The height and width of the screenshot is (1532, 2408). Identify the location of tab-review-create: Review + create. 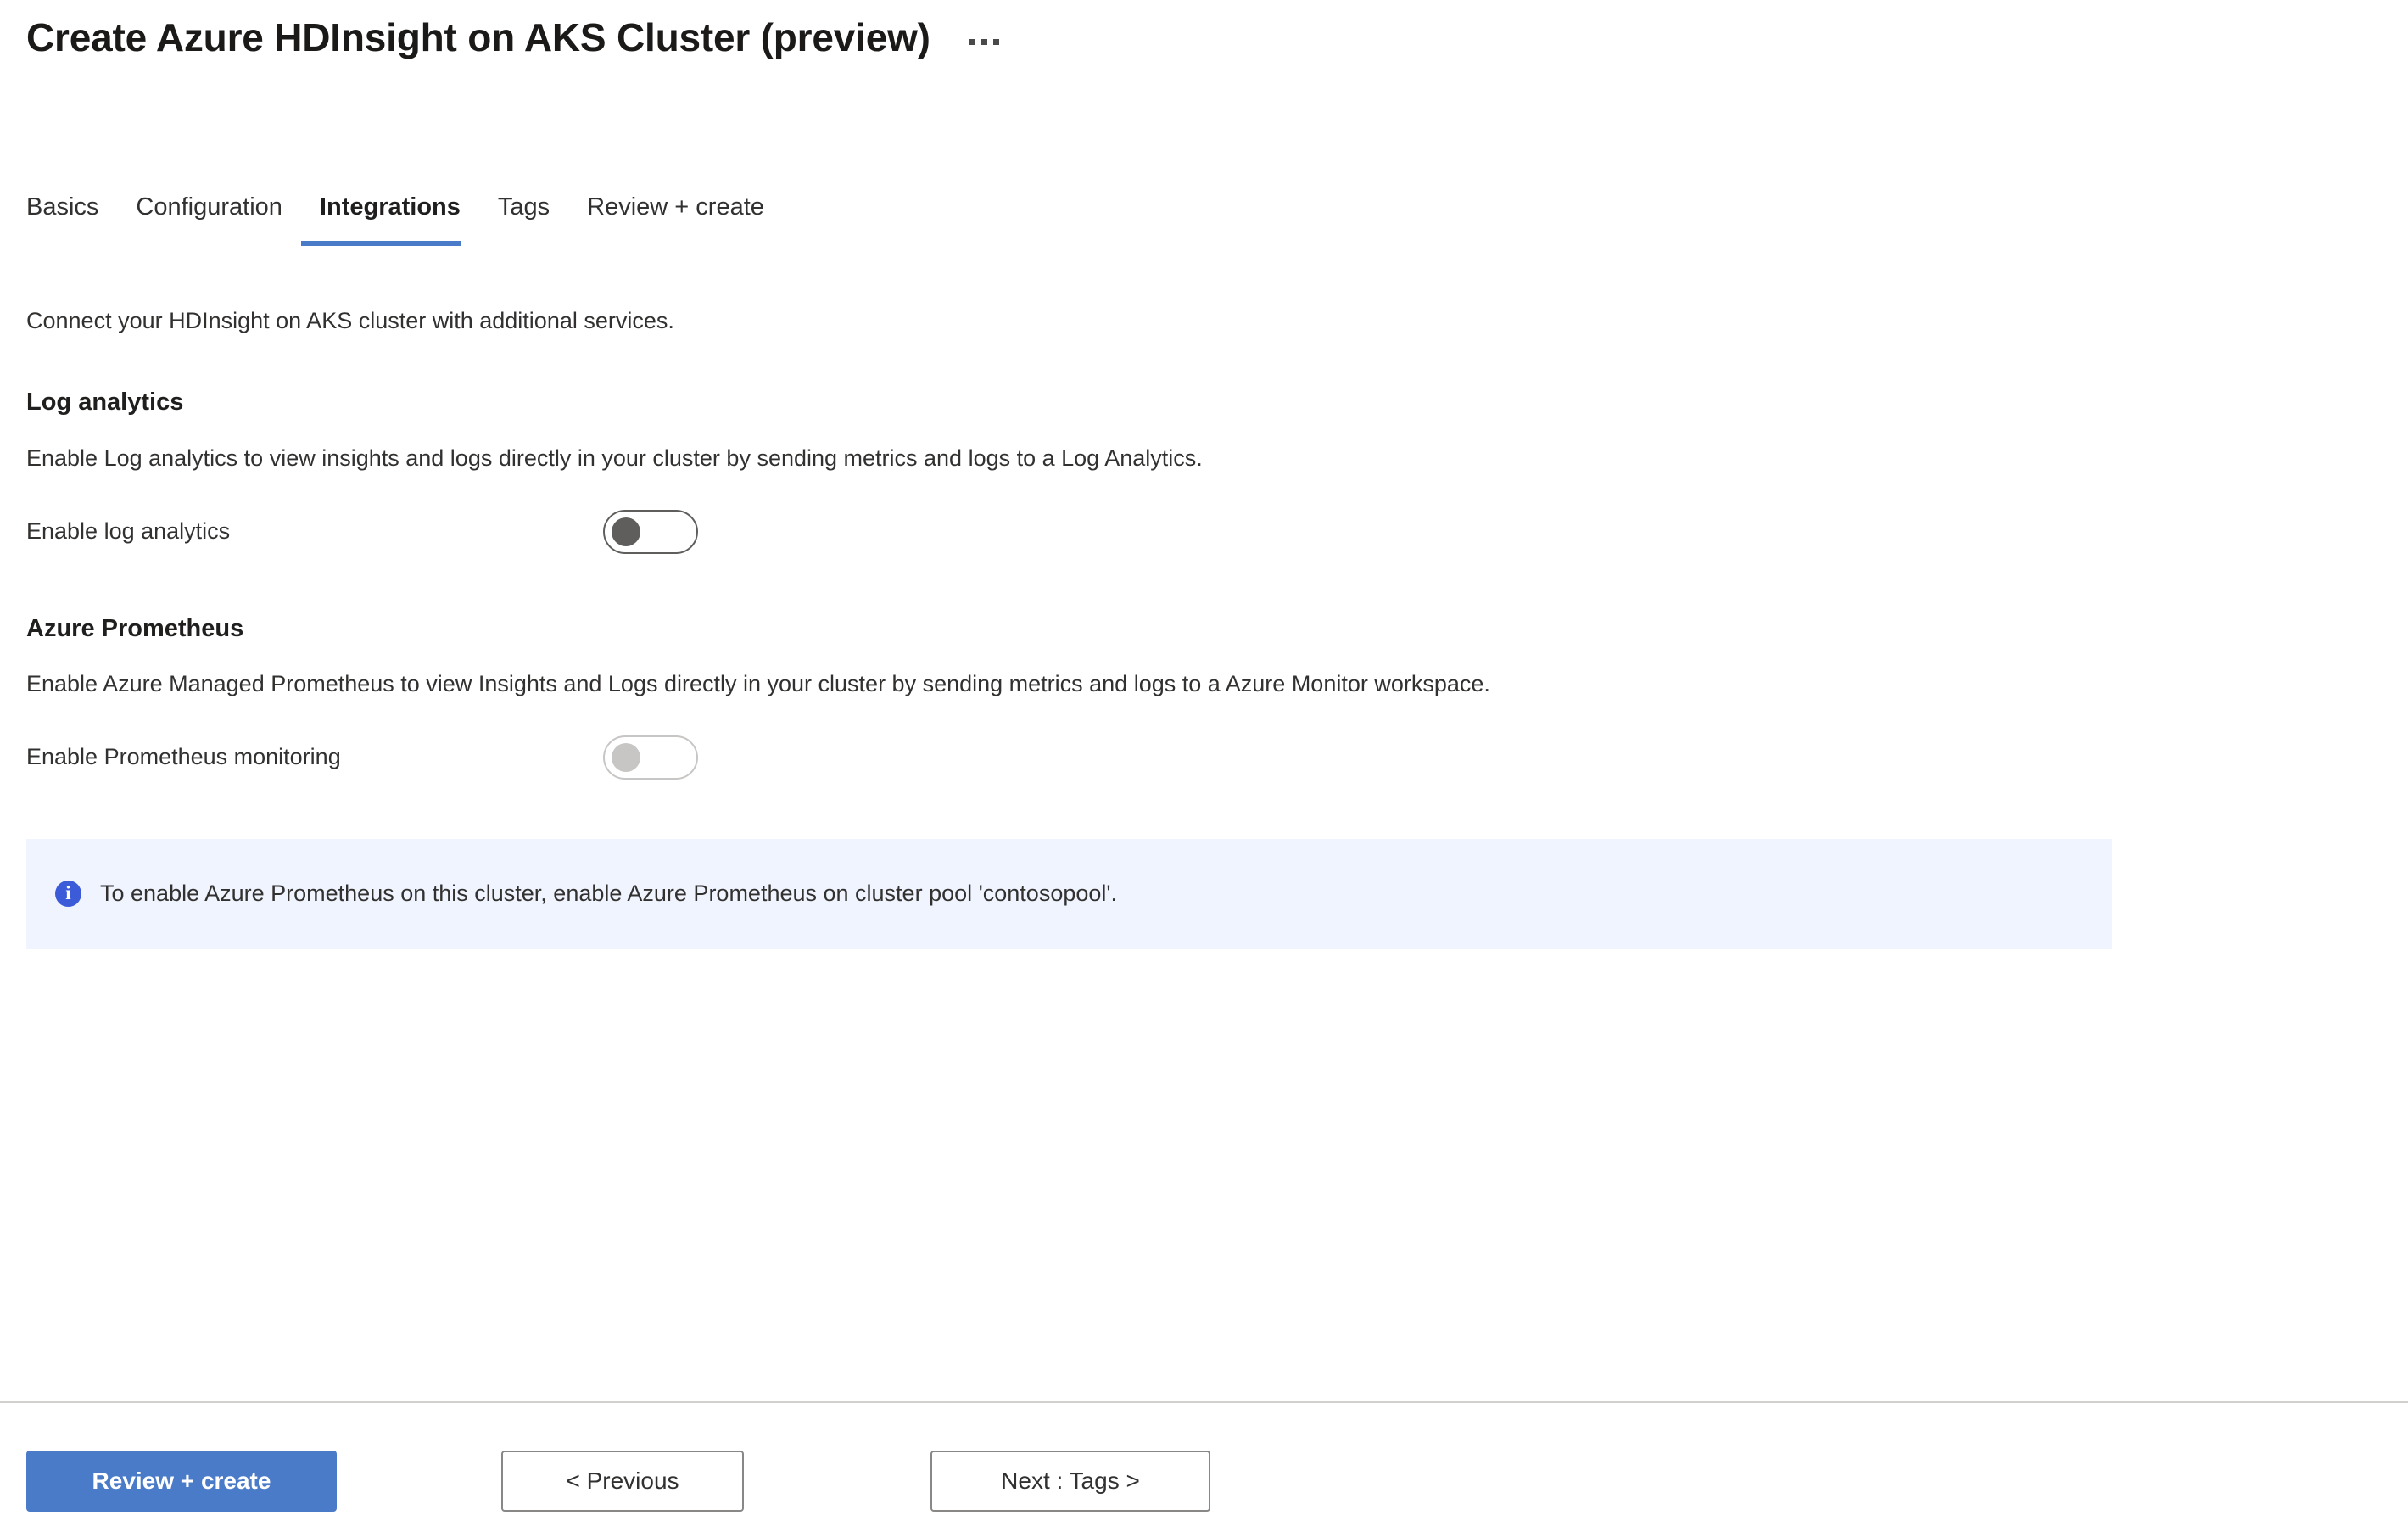
(675, 219).